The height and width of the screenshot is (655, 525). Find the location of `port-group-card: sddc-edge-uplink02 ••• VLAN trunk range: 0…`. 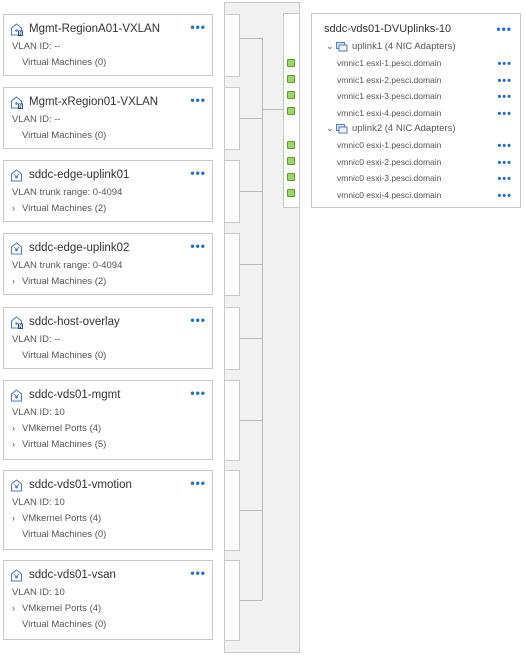

port-group-card: sddc-edge-uplink02 ••• VLAN trunk range: 0… is located at coordinates (108, 264).